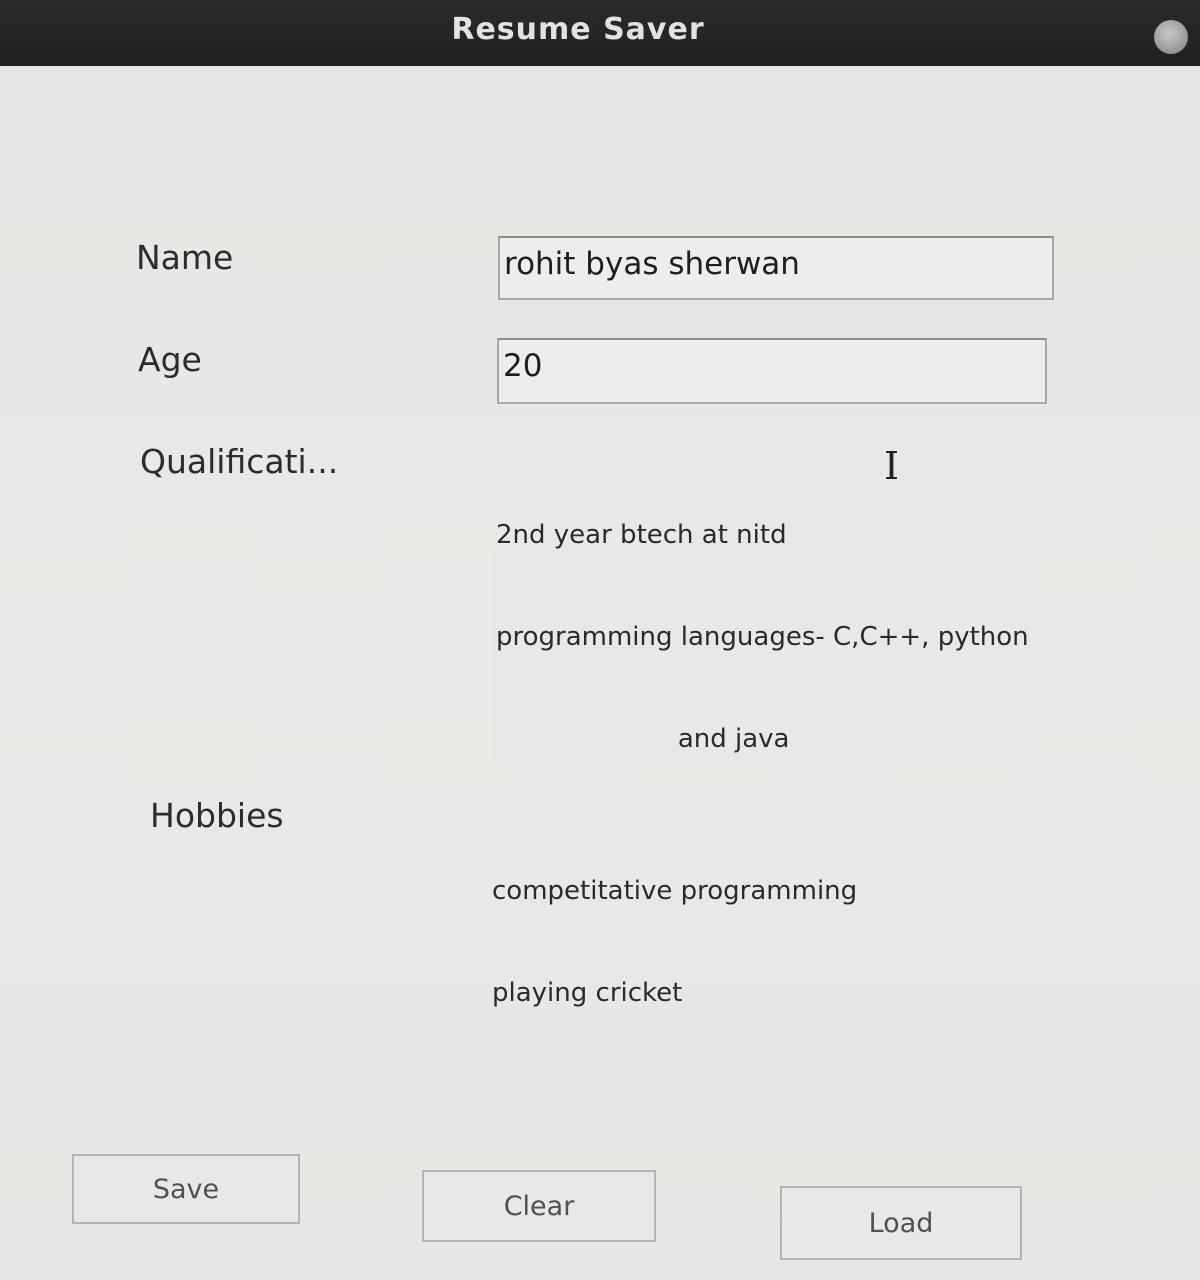 This screenshot has height=1280, width=1200. Describe the element at coordinates (892, 466) in the screenshot. I see `text-cursor-icon: I` at that location.